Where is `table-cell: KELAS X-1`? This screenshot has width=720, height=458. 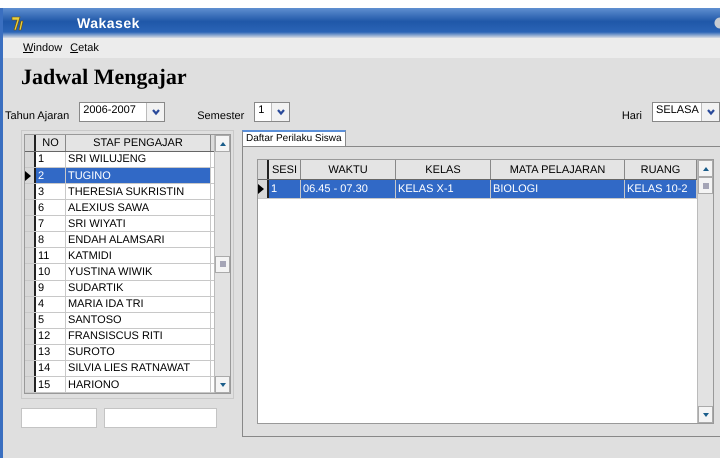
table-cell: KELAS X-1 is located at coordinates (443, 189).